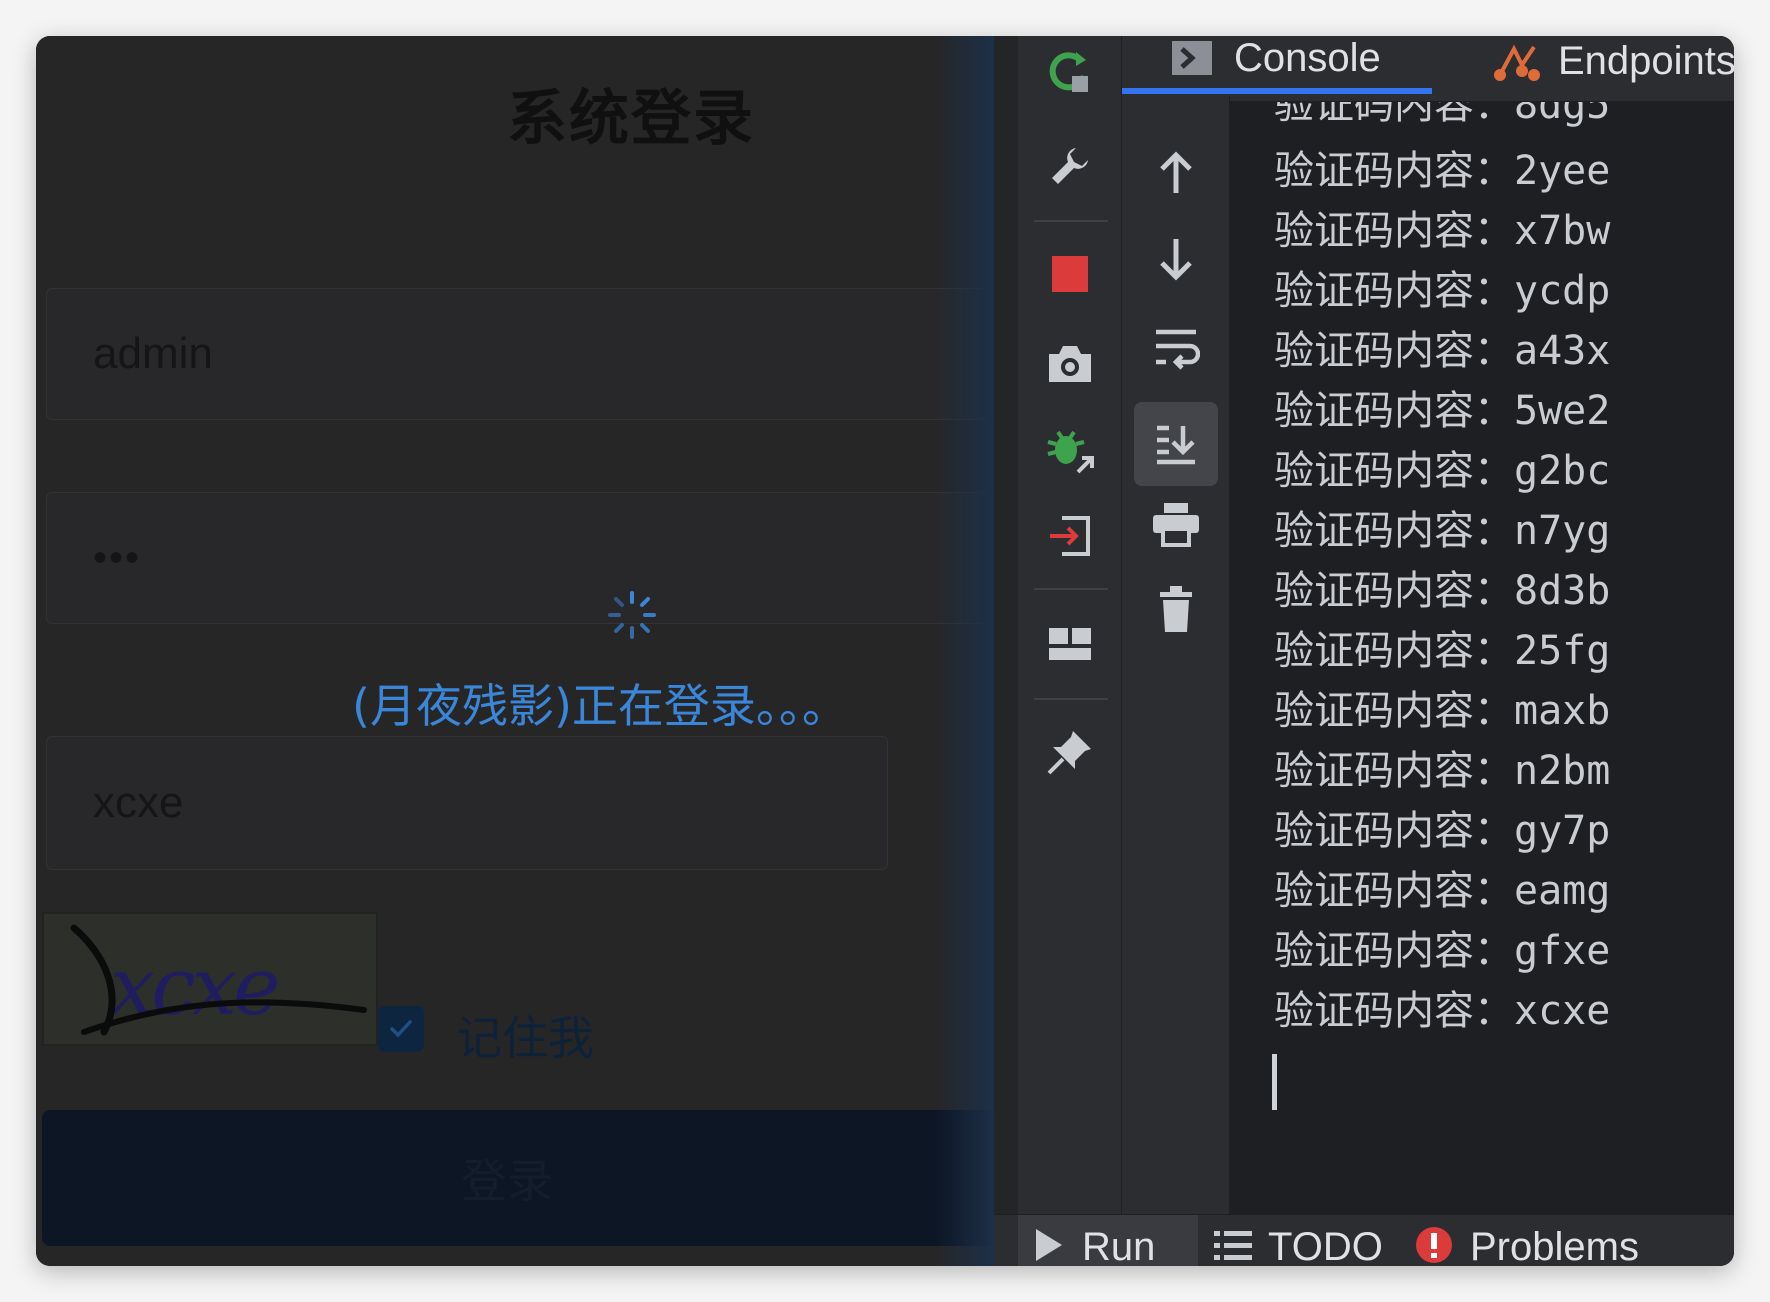 This screenshot has height=1302, width=1770. I want to click on loading-text: (月夜残影)正在登录。。。, so click(600, 706).